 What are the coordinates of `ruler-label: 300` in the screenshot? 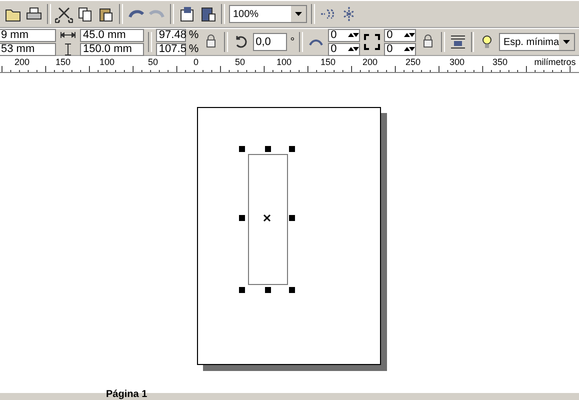 It's located at (457, 62).